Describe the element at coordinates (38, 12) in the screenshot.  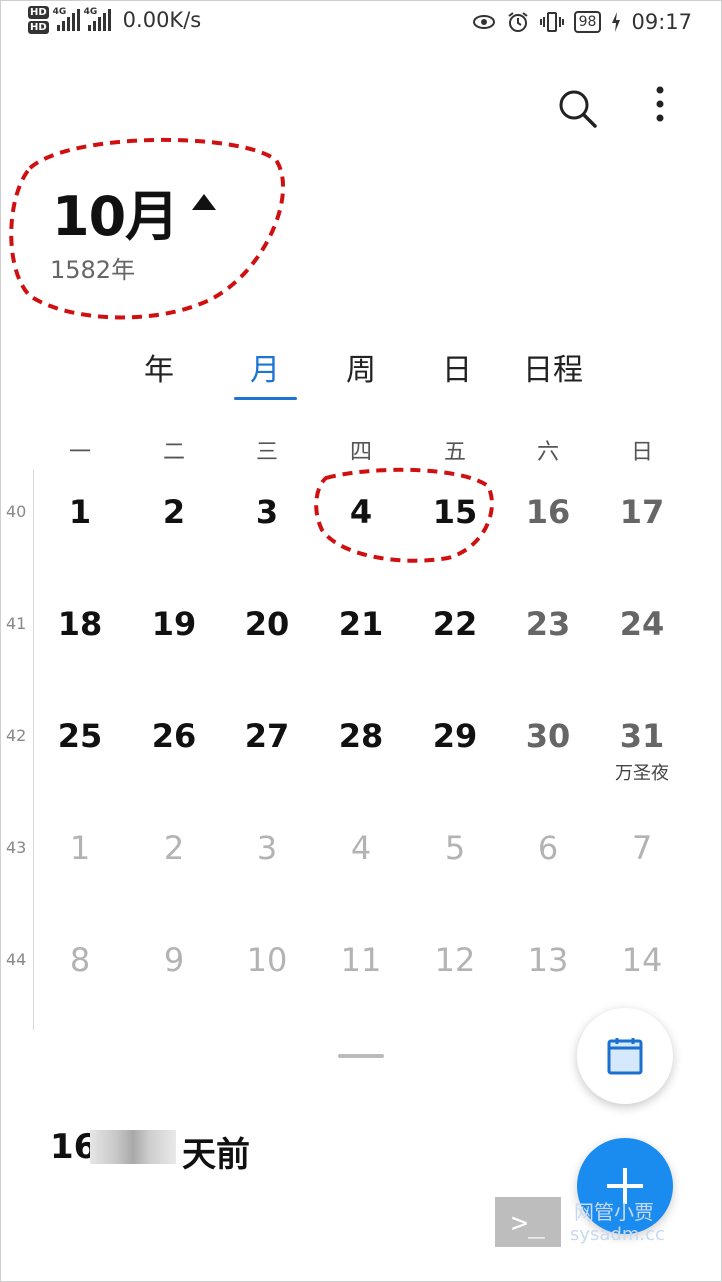
I see `hd-badge-1: HD` at that location.